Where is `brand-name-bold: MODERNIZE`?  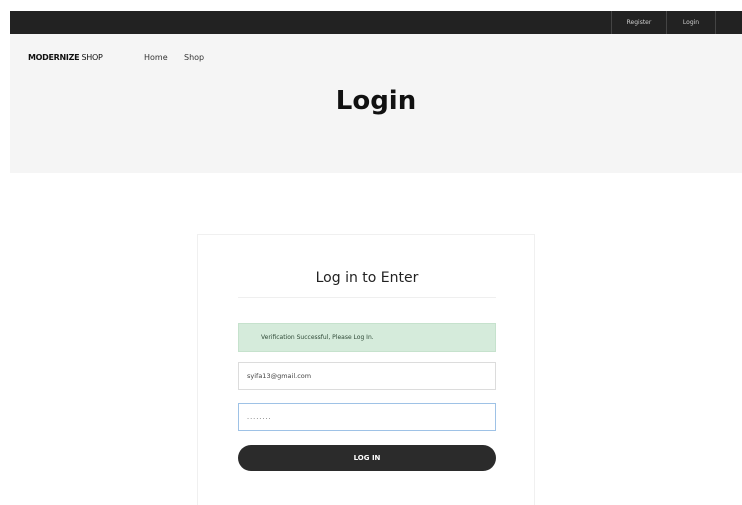 brand-name-bold: MODERNIZE is located at coordinates (54, 57).